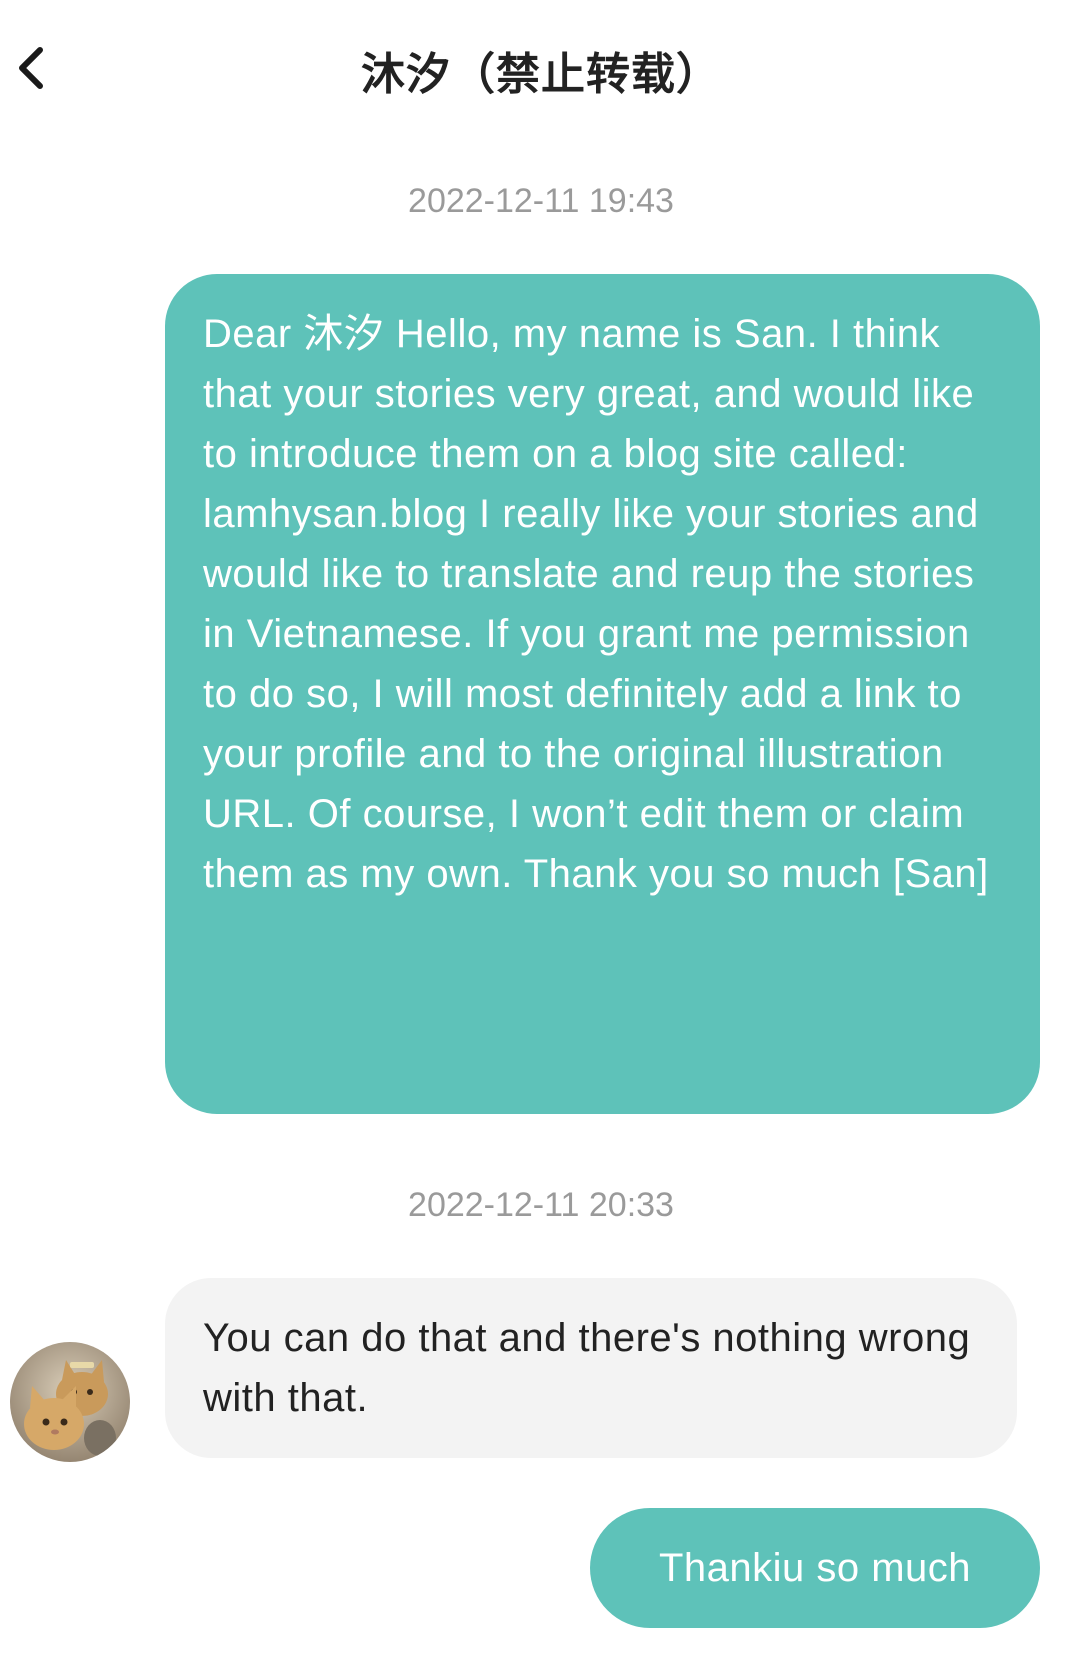 Image resolution: width=1082 pixels, height=1666 pixels. I want to click on message-timestamp: 2022-12-11 19:43, so click(541, 201).